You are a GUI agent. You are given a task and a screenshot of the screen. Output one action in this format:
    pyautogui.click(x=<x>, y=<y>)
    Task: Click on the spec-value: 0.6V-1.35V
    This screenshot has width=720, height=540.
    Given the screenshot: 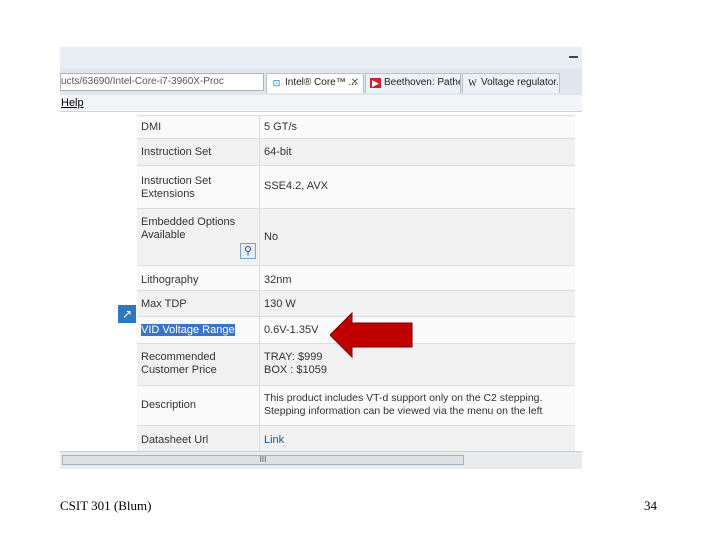 What is the action you would take?
    pyautogui.click(x=291, y=330)
    